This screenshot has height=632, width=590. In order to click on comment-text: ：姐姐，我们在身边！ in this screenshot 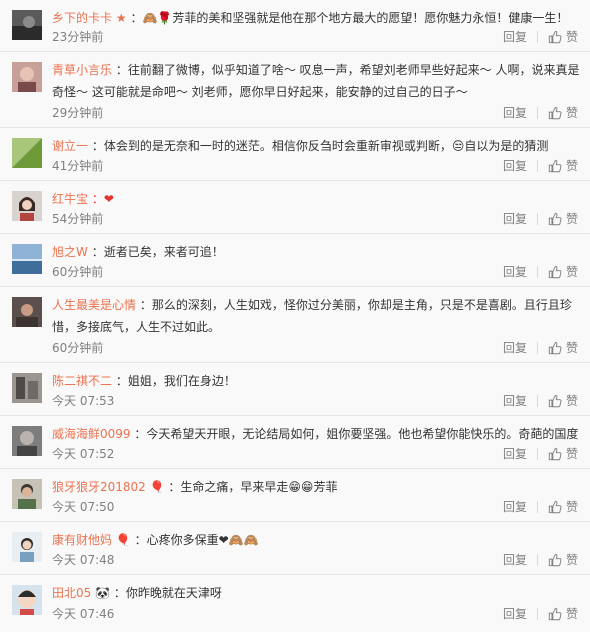, I will do `click(175, 381)`.